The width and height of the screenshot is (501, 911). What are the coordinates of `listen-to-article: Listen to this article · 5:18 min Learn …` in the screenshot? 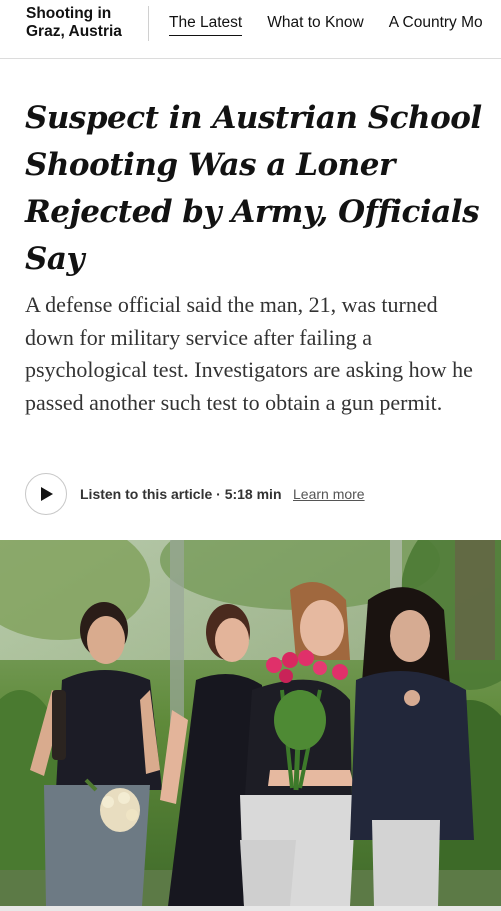 It's located at (255, 494).